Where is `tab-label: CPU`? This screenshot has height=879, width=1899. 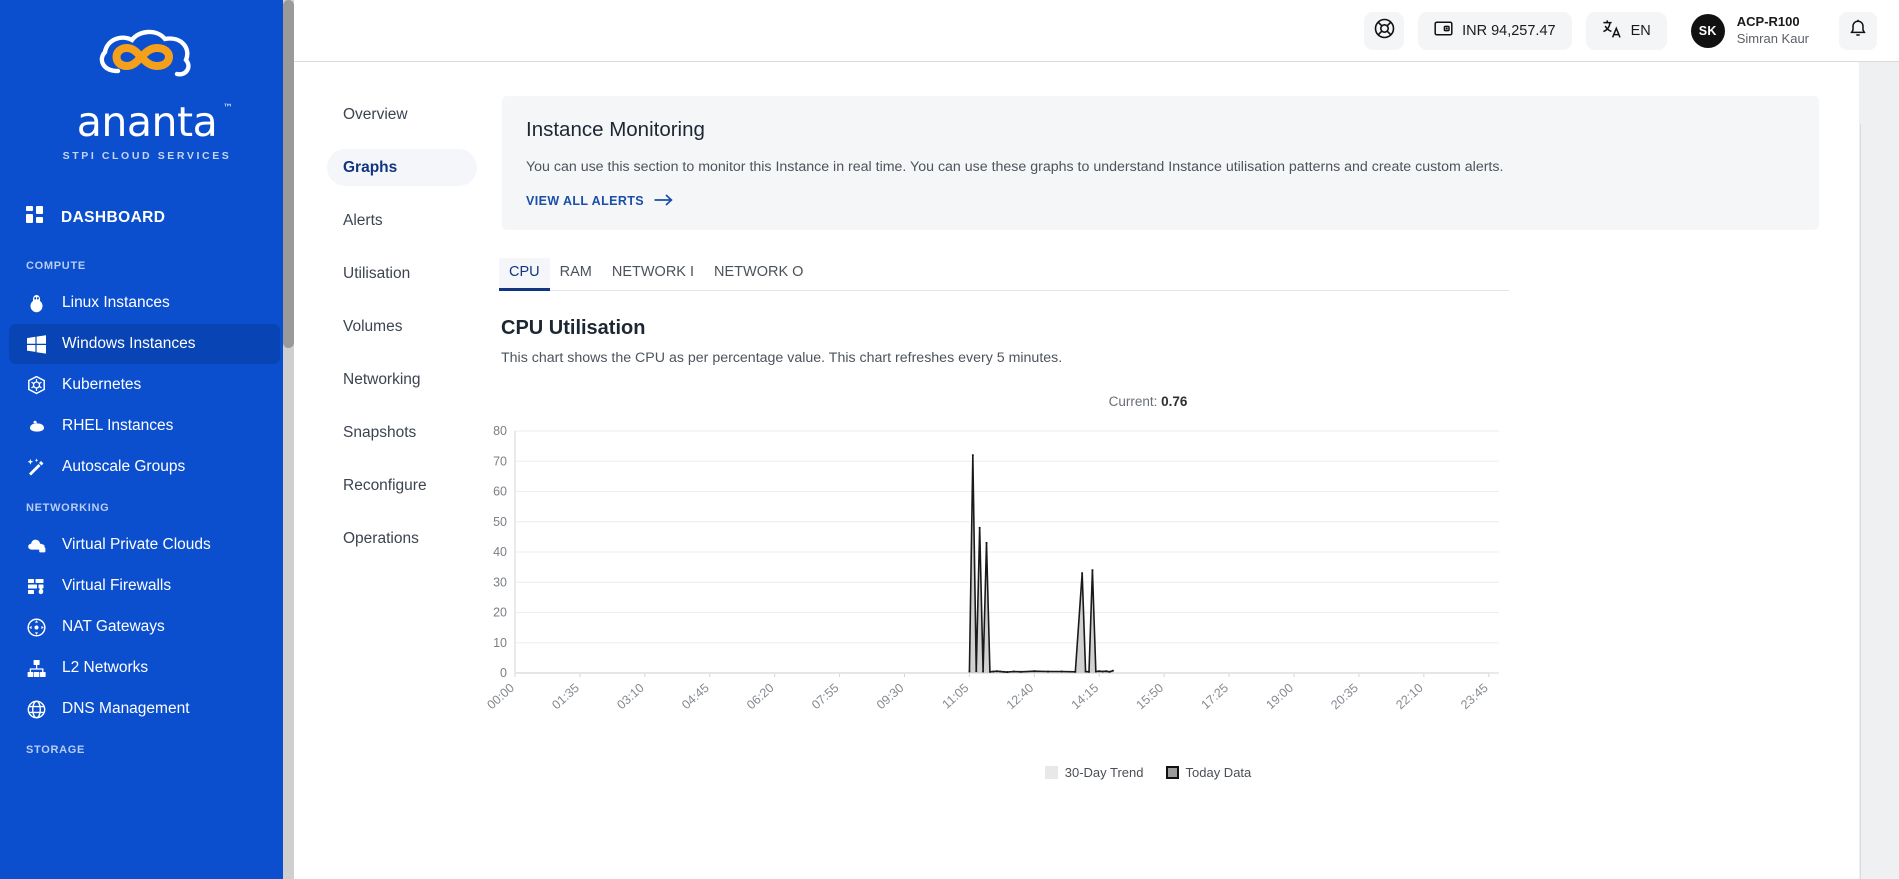 tab-label: CPU is located at coordinates (524, 272).